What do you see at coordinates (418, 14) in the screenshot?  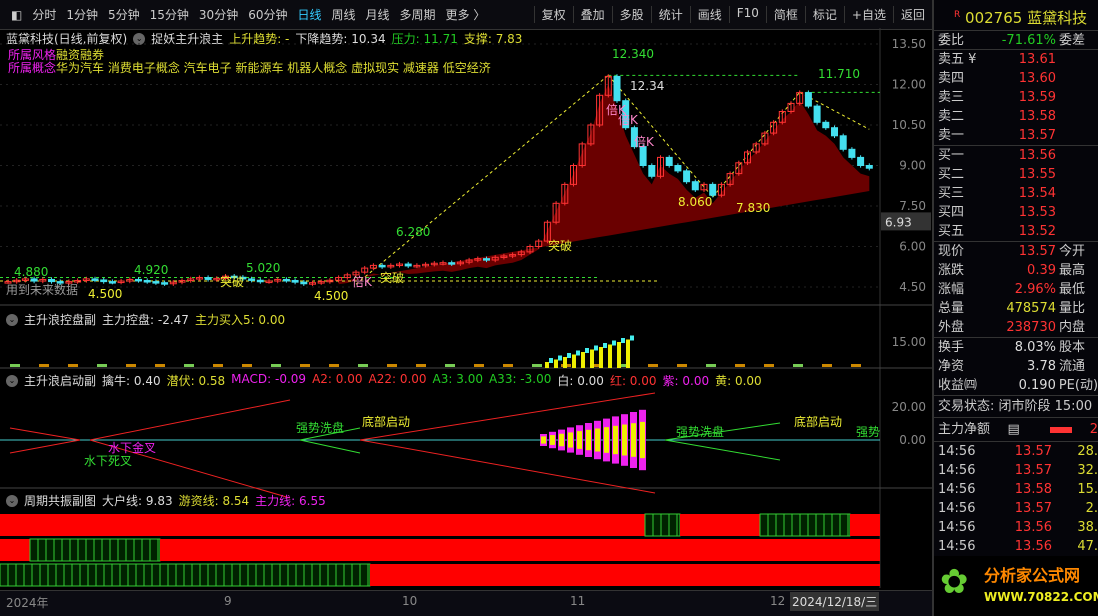 I see `period-tab: 多周期` at bounding box center [418, 14].